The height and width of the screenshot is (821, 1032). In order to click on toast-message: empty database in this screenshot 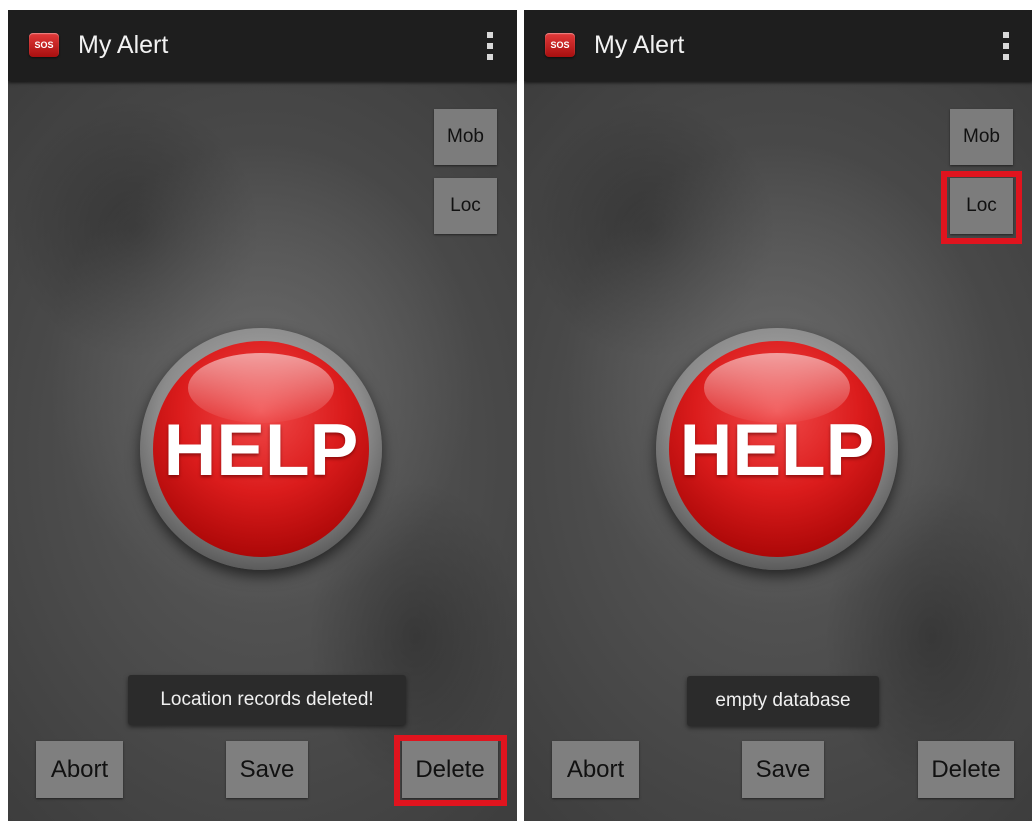, I will do `click(783, 701)`.